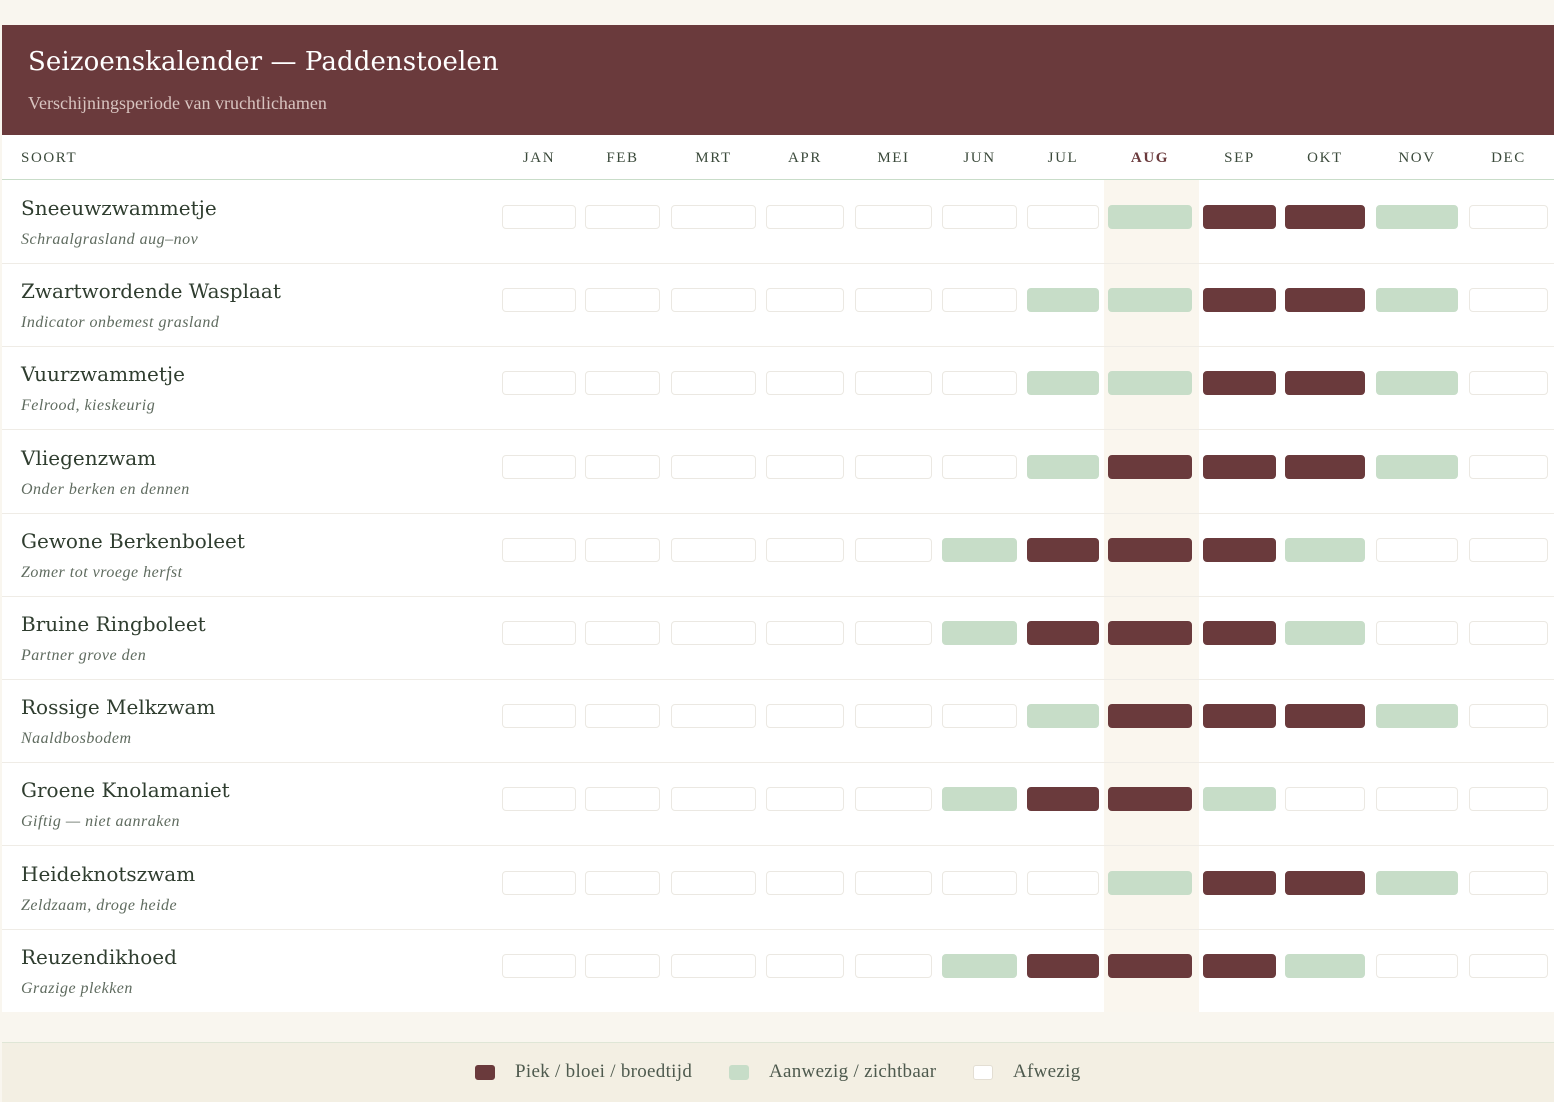 Image resolution: width=1554 pixels, height=1102 pixels. I want to click on table-row: Reuzendikhoed Grazige plekken, so click(778, 971).